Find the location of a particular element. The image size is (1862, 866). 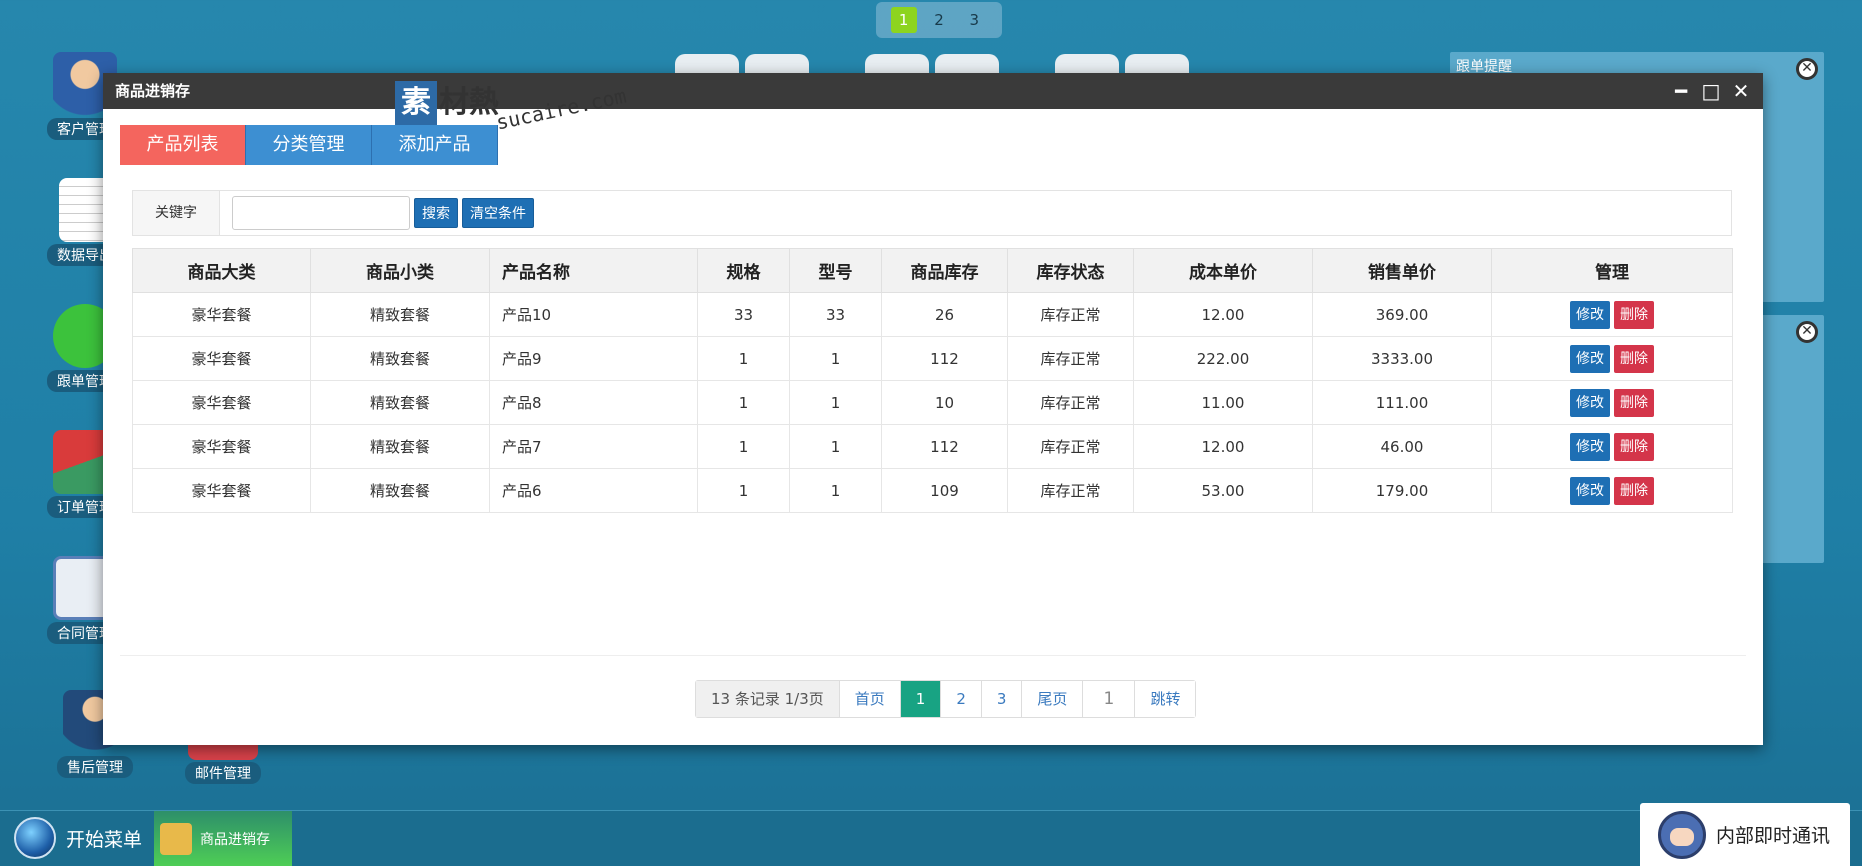

search-button: 搜索 is located at coordinates (436, 213).